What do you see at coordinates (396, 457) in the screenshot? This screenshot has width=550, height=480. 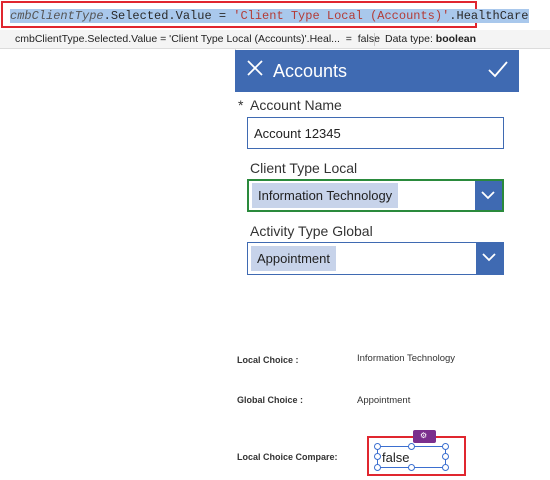 I see `compare-value: false` at bounding box center [396, 457].